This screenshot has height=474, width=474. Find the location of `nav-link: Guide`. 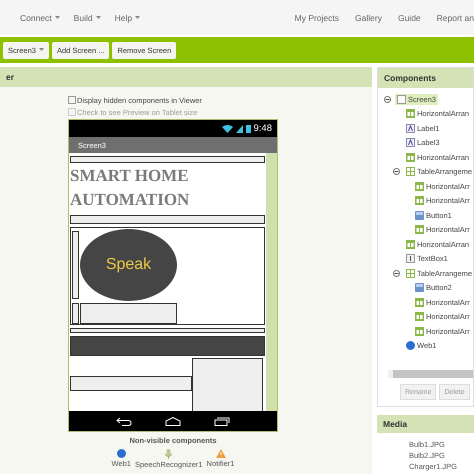

nav-link: Guide is located at coordinates (409, 17).